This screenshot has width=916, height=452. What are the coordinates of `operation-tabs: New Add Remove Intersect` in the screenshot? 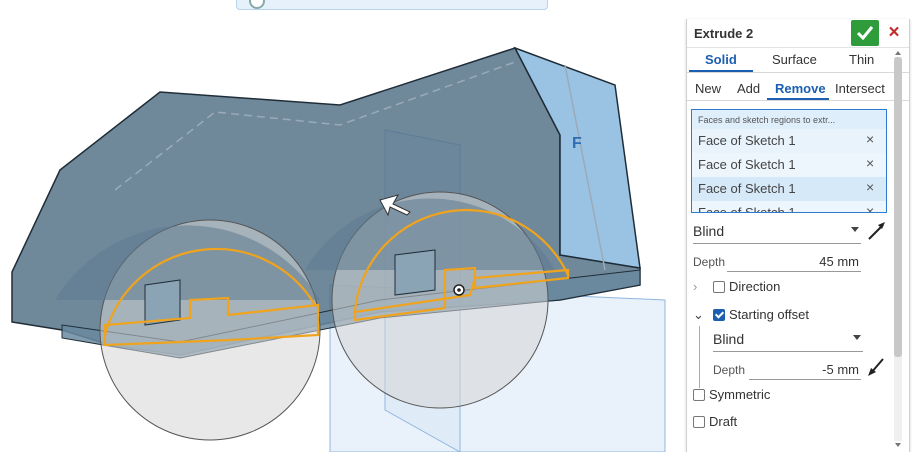 It's located at (798, 89).